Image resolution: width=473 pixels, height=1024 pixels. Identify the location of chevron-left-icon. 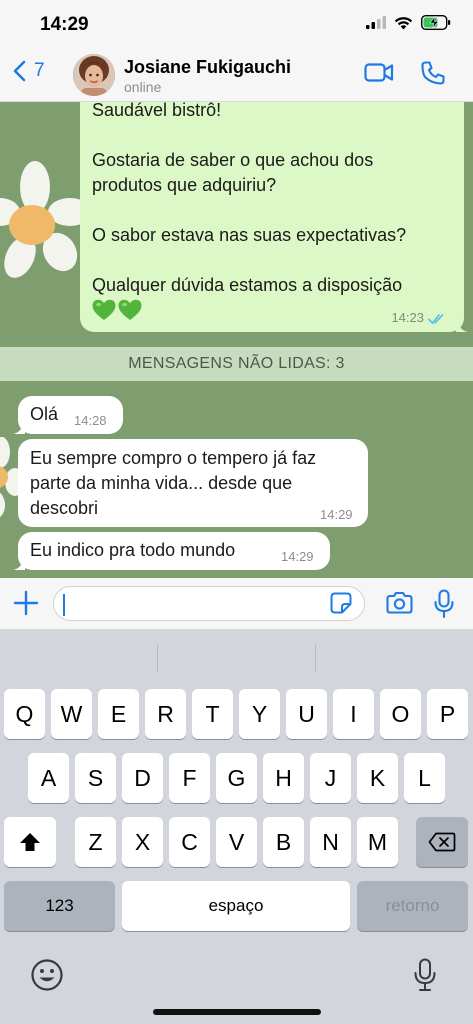
(19, 71).